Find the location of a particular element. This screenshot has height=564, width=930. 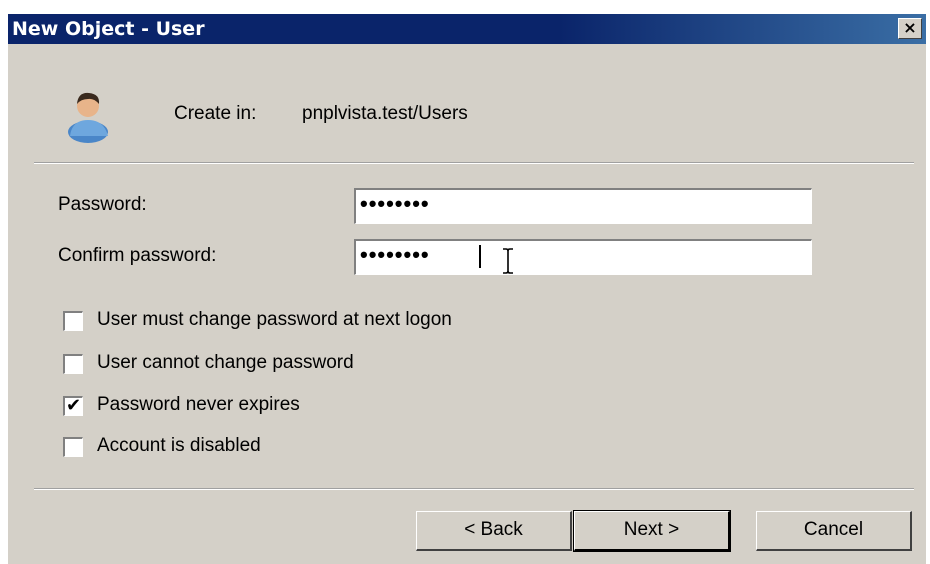

create-in-label: Create in: is located at coordinates (215, 113).